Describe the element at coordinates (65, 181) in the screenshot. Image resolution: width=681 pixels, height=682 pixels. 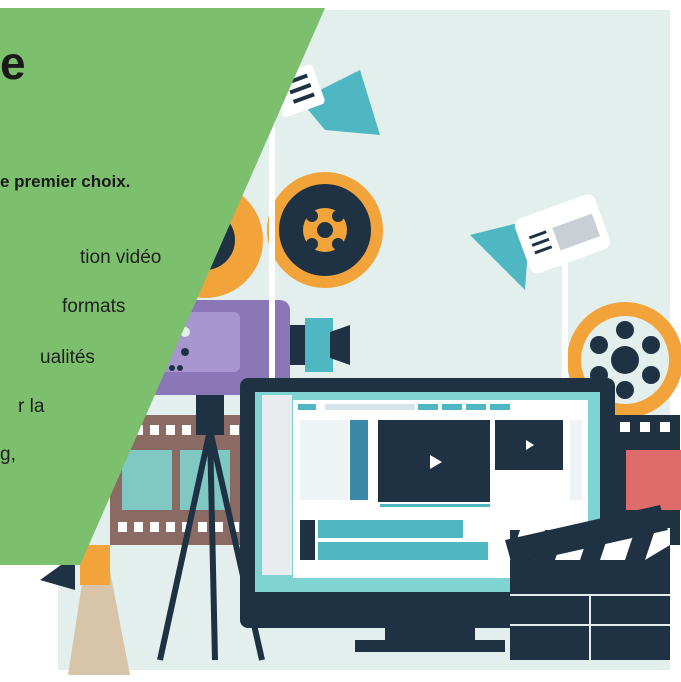
I see `tagline-text: e premier choix.` at that location.